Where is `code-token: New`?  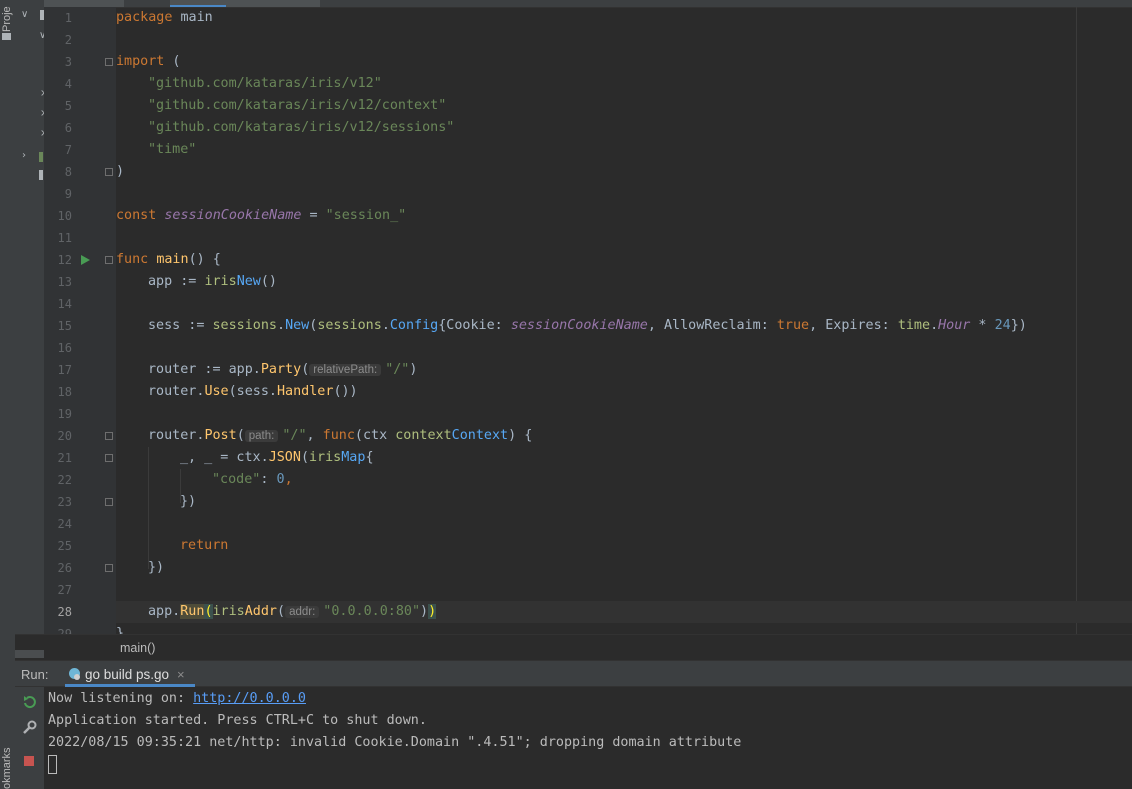
code-token: New is located at coordinates (297, 325).